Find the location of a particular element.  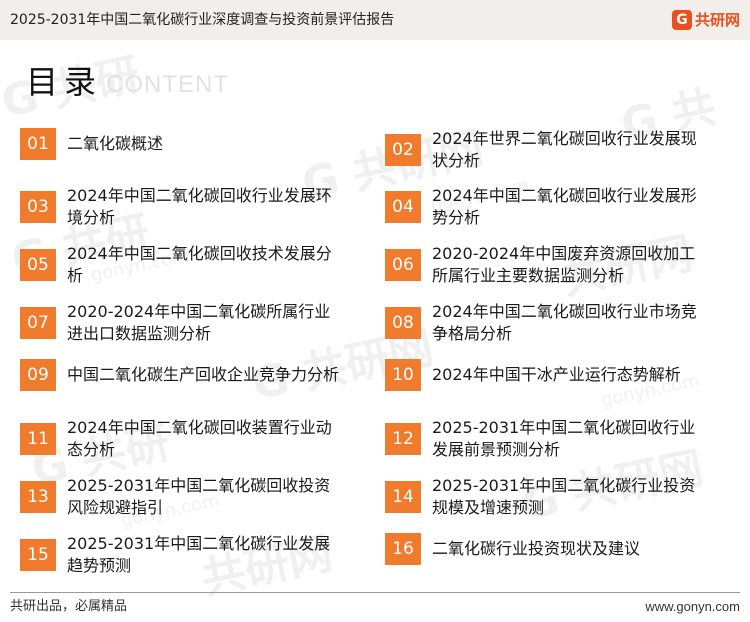

report-header: 2025-2031年中国二氧化碳行业深度调查与投资前景评估报告 G 共研网 is located at coordinates (375, 20).